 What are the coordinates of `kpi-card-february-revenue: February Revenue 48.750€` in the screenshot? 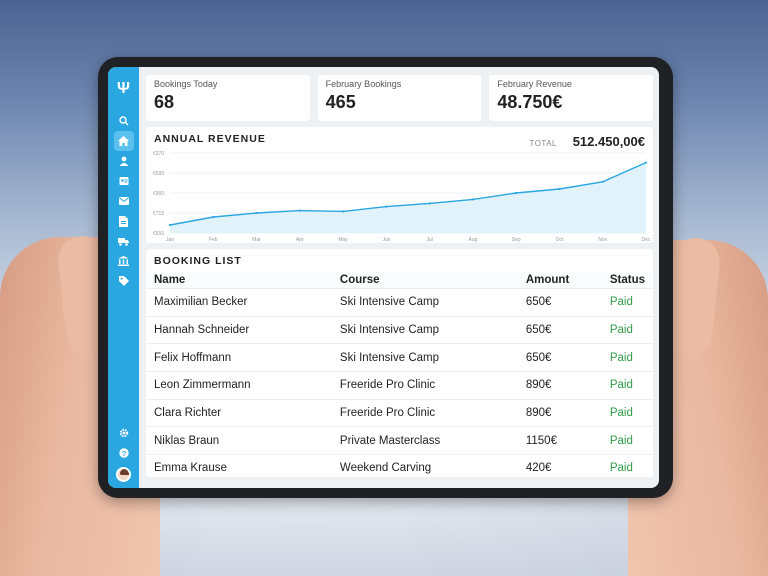 It's located at (571, 98).